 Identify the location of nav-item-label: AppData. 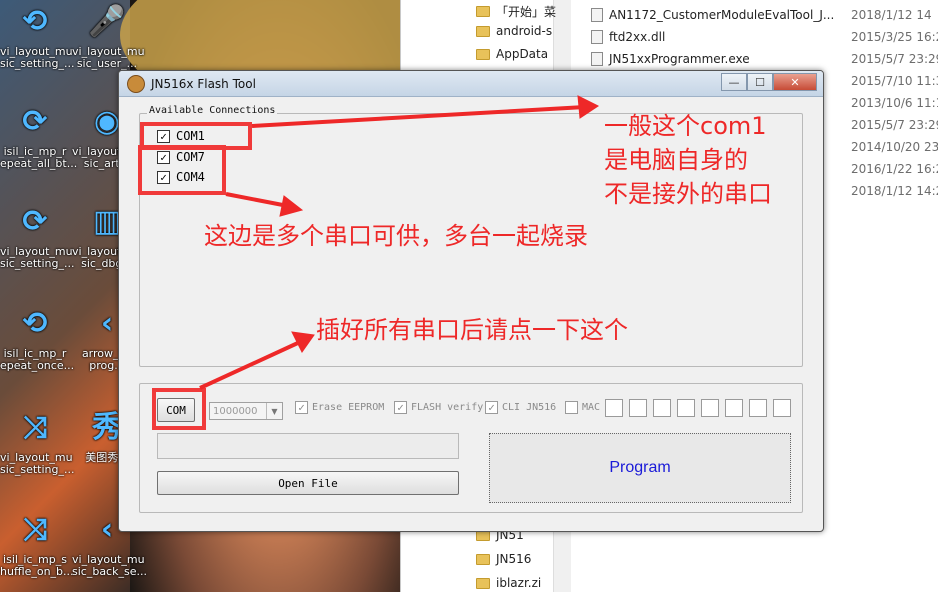
(522, 54).